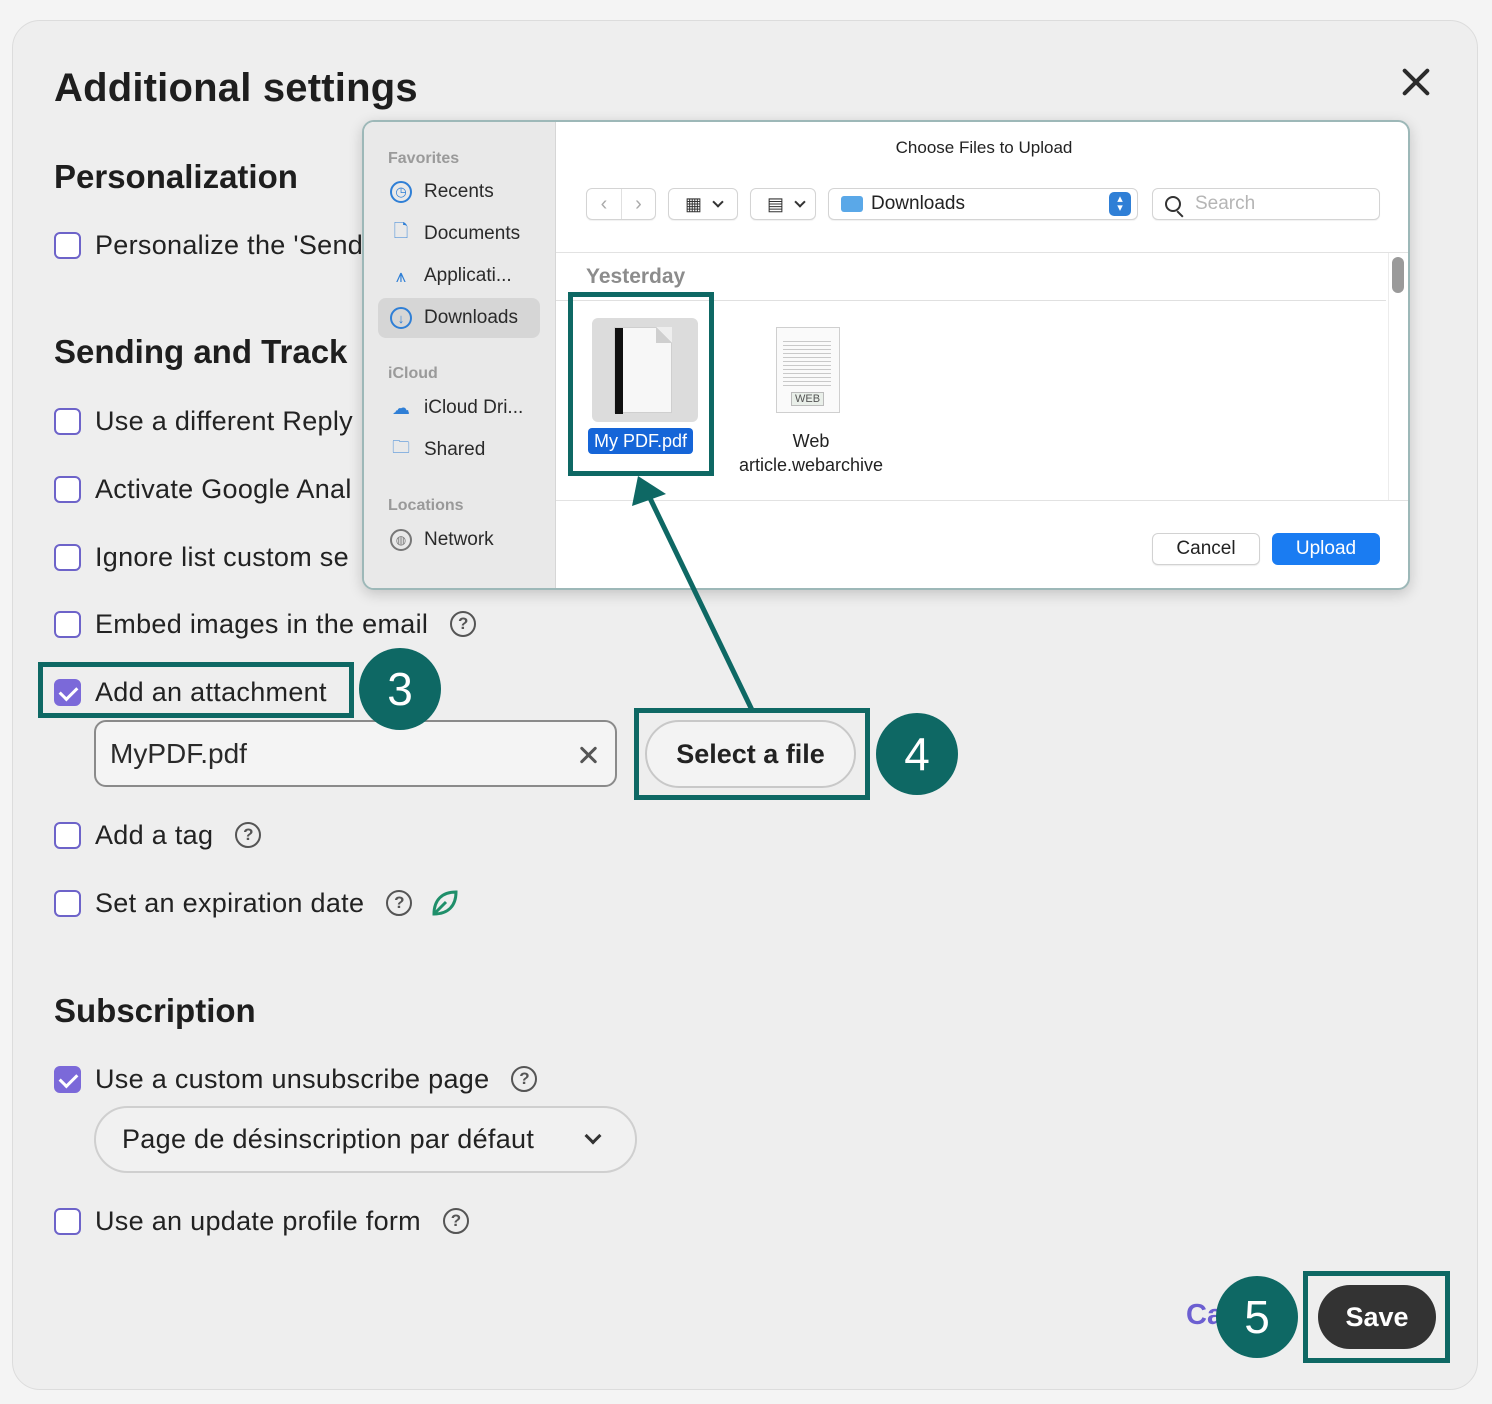 This screenshot has height=1404, width=1492. What do you see at coordinates (971, 300) in the screenshot?
I see `divider` at bounding box center [971, 300].